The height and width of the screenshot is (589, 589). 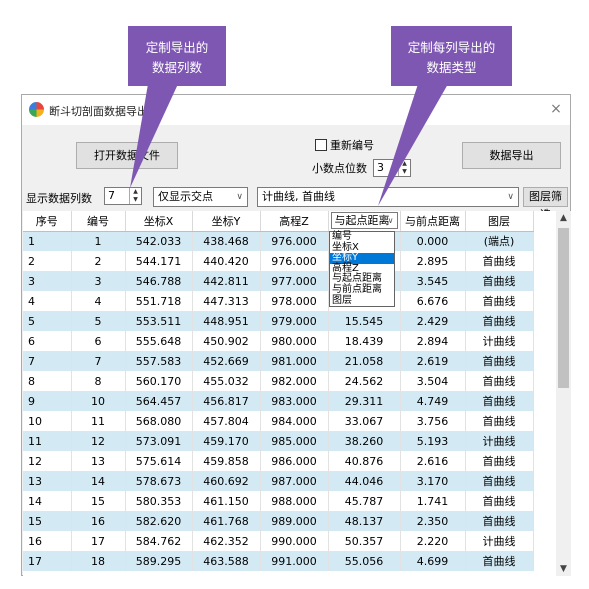 What do you see at coordinates (294, 381) in the screenshot?
I see `table-cell: 982.000` at bounding box center [294, 381].